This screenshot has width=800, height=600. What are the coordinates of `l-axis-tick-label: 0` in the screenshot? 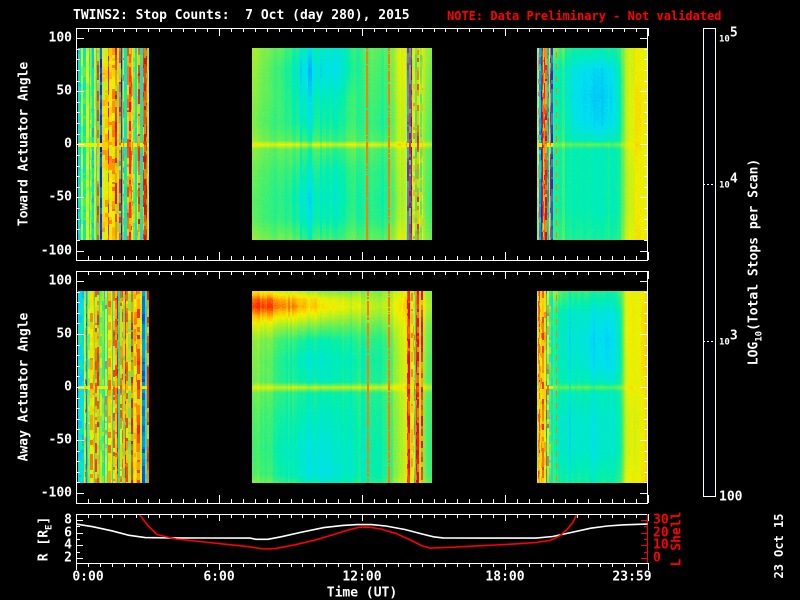 It's located at (657, 558).